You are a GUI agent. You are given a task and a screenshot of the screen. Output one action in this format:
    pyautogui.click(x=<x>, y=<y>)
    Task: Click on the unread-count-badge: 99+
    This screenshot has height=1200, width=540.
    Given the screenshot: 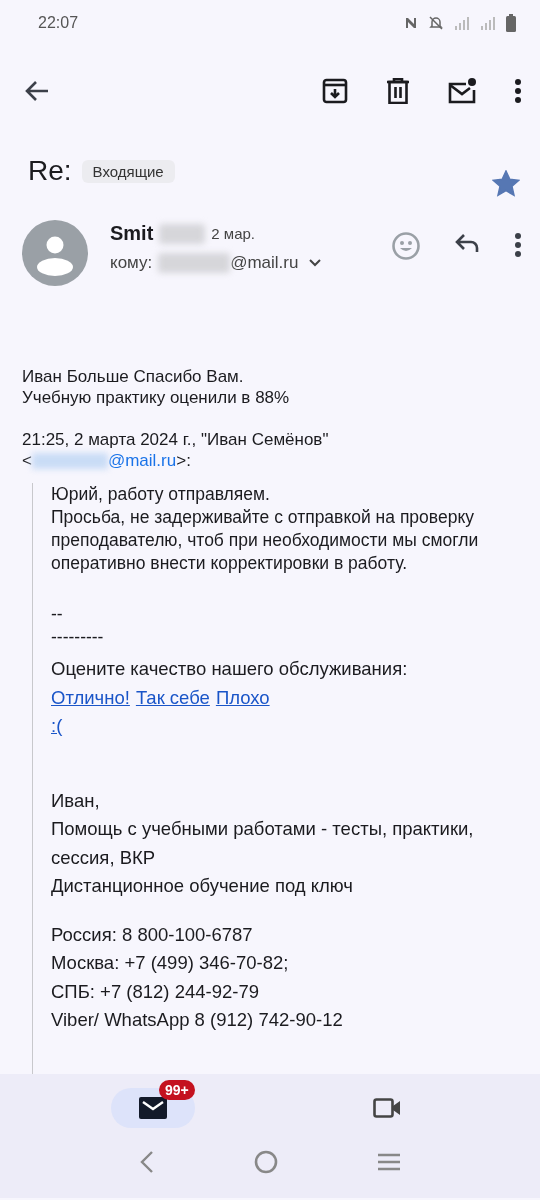 What is the action you would take?
    pyautogui.click(x=177, y=1090)
    